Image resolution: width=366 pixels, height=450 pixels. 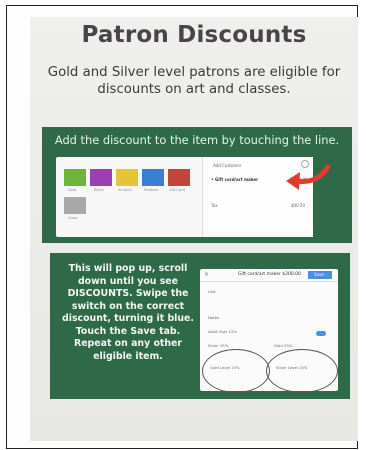 I want to click on popup-row: Unit, so click(x=212, y=291).